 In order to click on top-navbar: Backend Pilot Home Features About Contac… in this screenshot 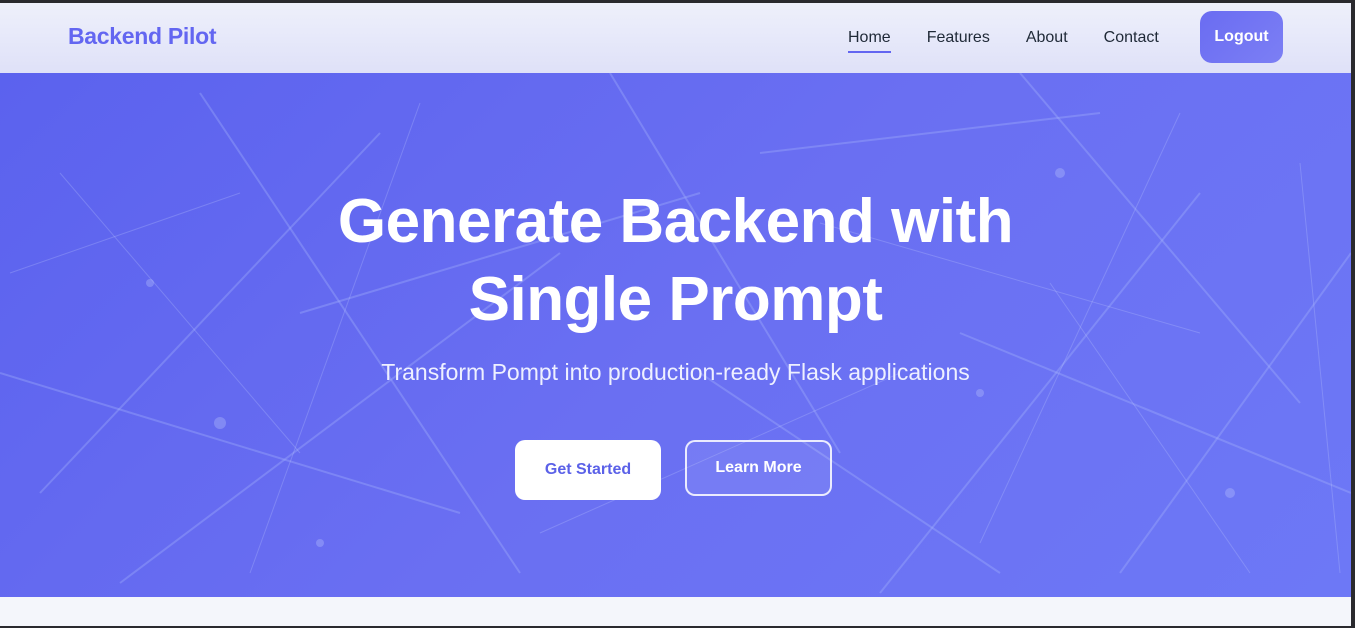, I will do `click(675, 38)`.